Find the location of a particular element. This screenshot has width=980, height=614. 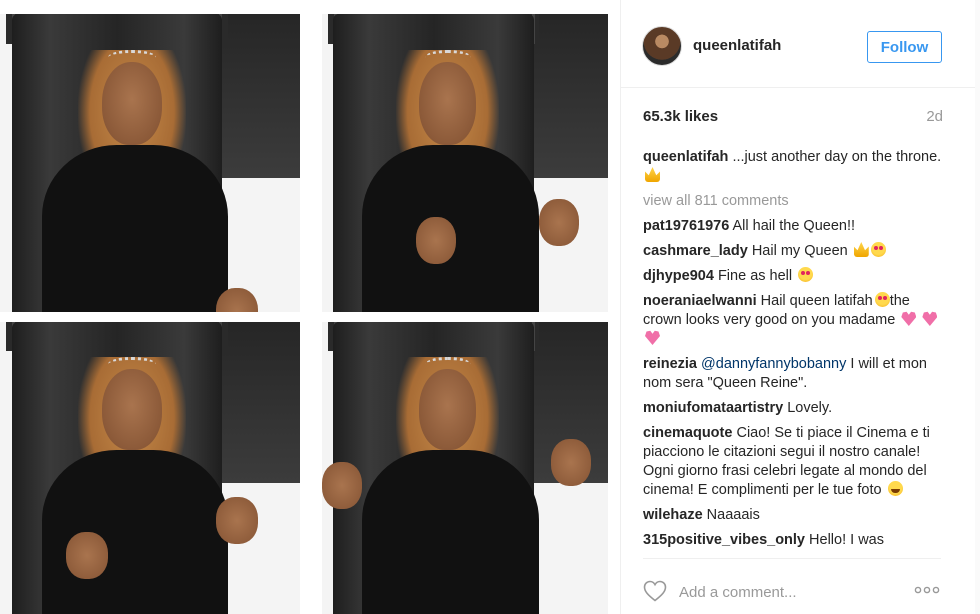

comment-text: Lovely. is located at coordinates (810, 408).